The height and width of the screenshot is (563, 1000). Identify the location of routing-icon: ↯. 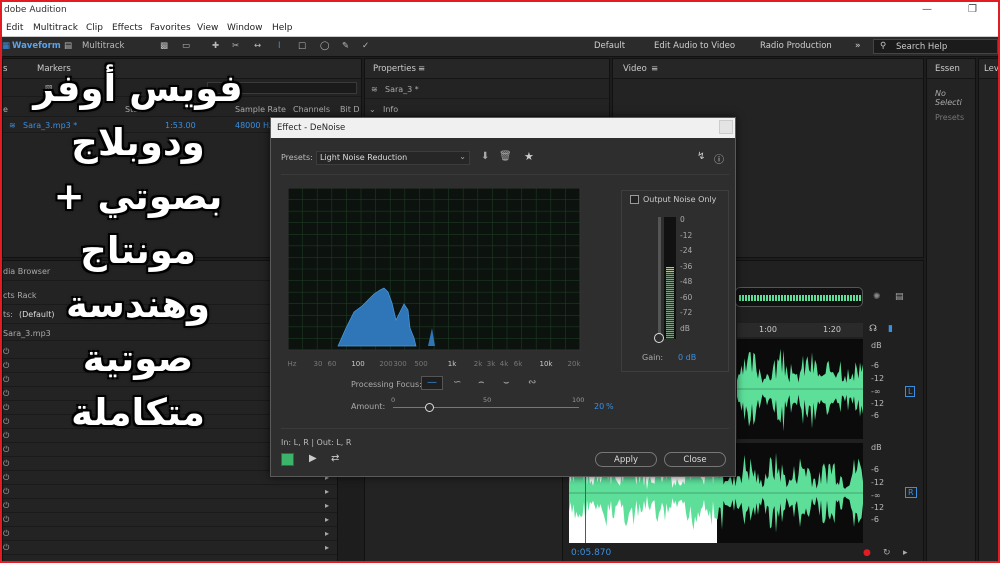
(701, 156).